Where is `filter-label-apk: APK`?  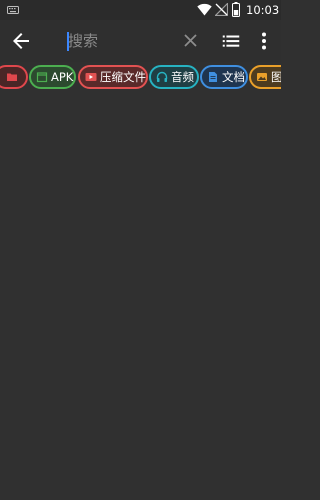
filter-label-apk: APK is located at coordinates (62, 77).